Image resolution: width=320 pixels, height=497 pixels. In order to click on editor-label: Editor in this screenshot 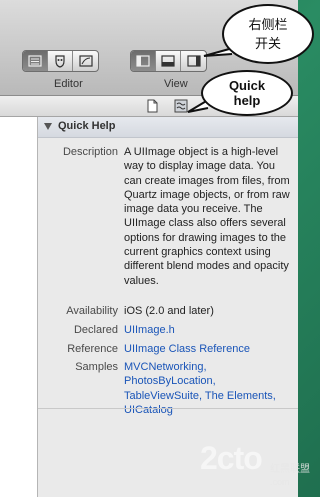, I will do `click(68, 84)`.